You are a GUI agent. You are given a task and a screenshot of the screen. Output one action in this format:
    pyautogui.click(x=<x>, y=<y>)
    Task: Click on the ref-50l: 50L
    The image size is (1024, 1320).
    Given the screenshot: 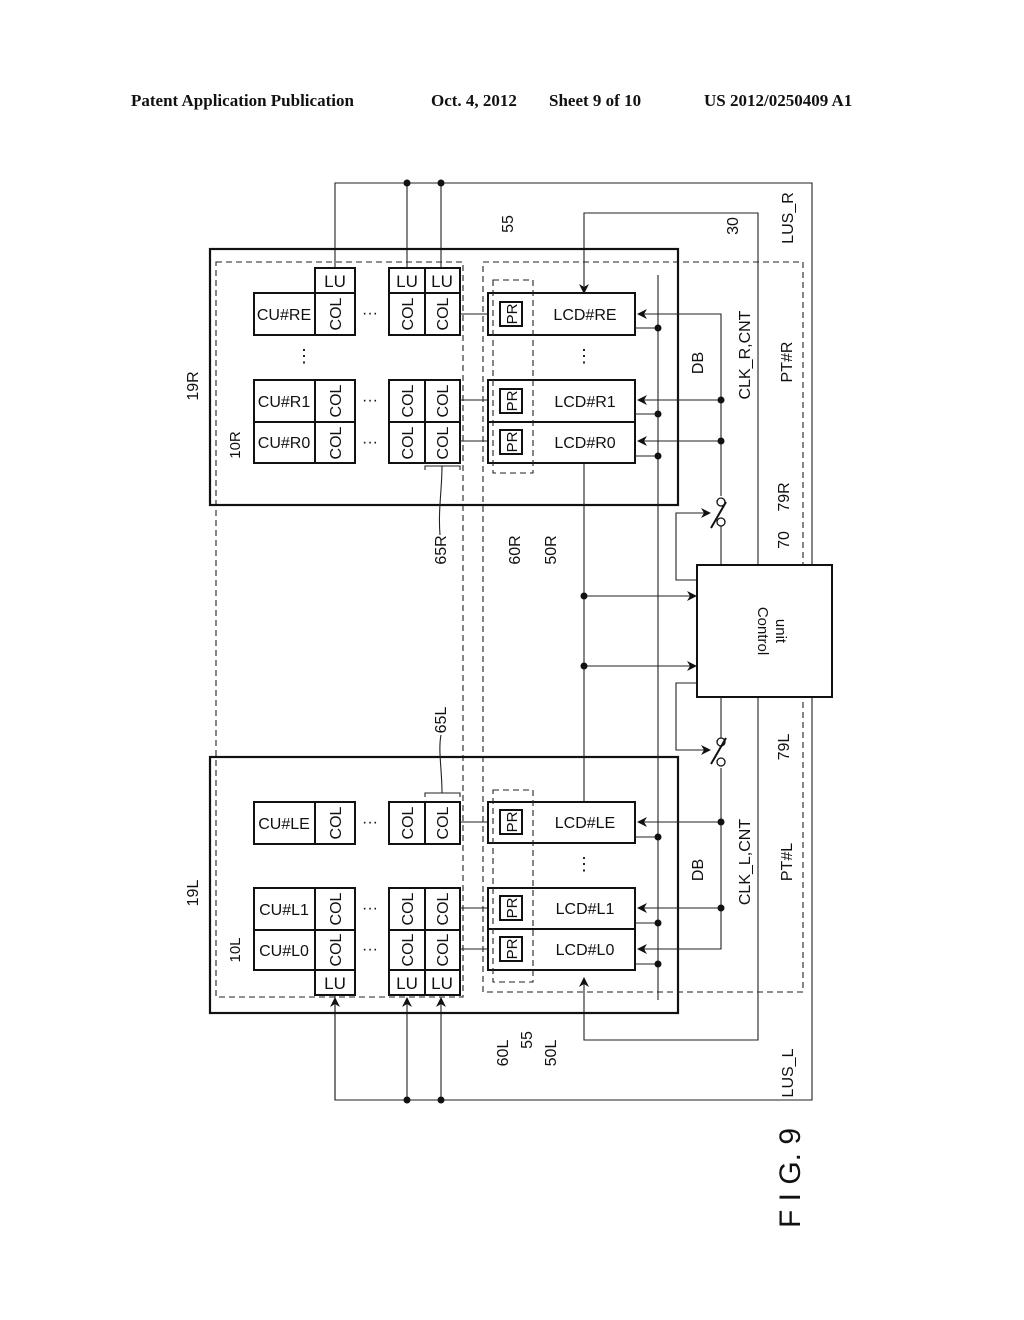 What is the action you would take?
    pyautogui.click(x=551, y=1053)
    